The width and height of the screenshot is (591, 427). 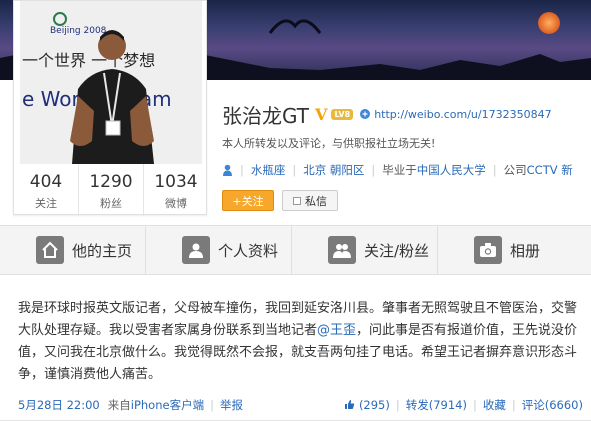 What do you see at coordinates (525, 250) in the screenshot?
I see `tab-label: 相册` at bounding box center [525, 250].